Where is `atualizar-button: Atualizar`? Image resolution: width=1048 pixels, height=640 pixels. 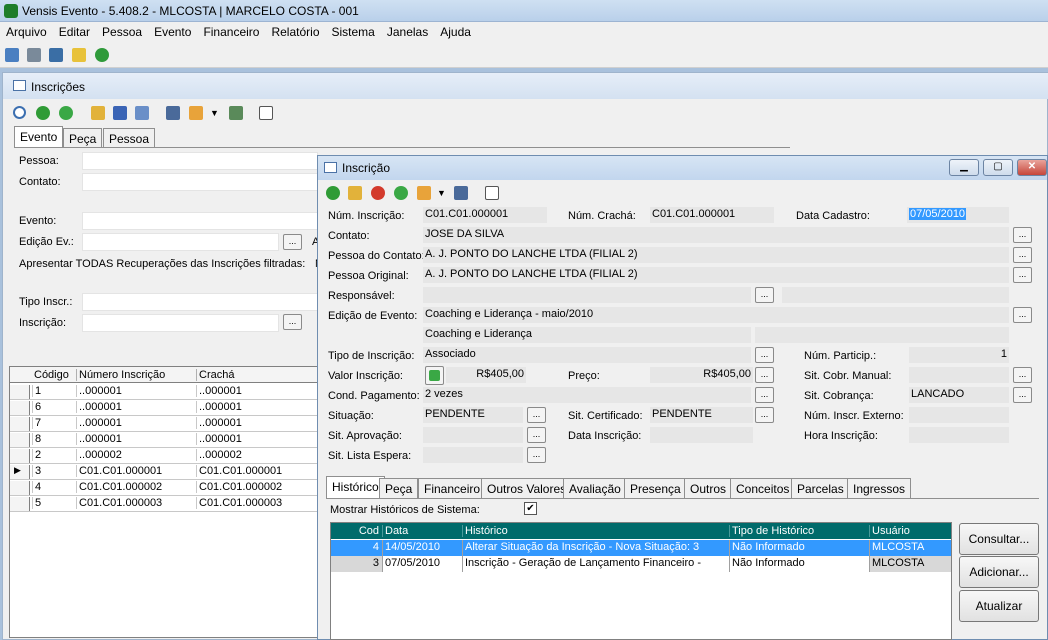
atualizar-button: Atualizar is located at coordinates (999, 606).